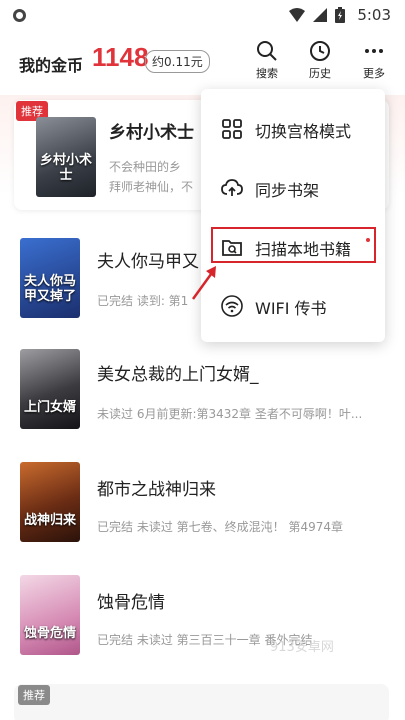  Describe the element at coordinates (293, 245) in the screenshot. I see `highlight-box` at that location.